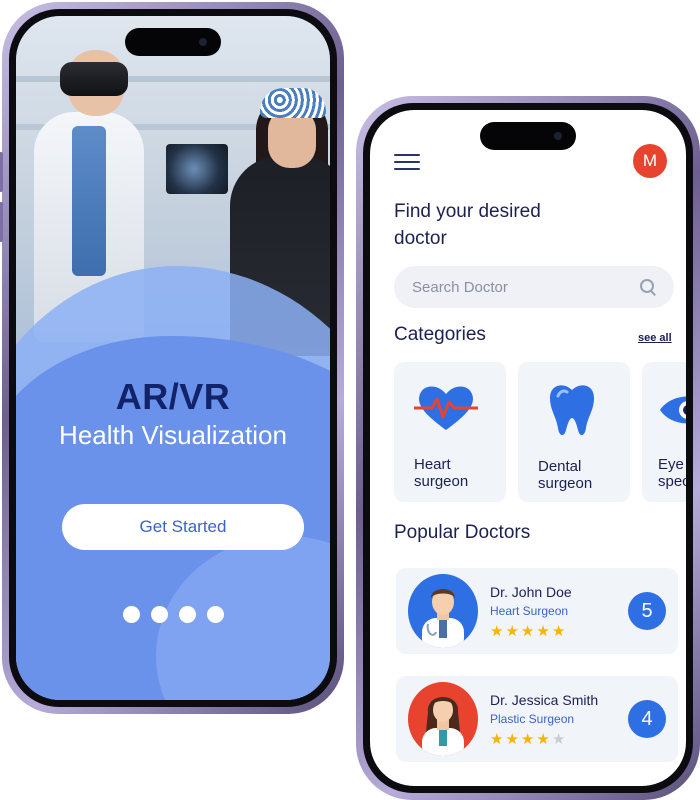 Image resolution: width=700 pixels, height=800 pixels. Describe the element at coordinates (462, 532) in the screenshot. I see `popular-doctors-heading: Popular Doctors` at that location.